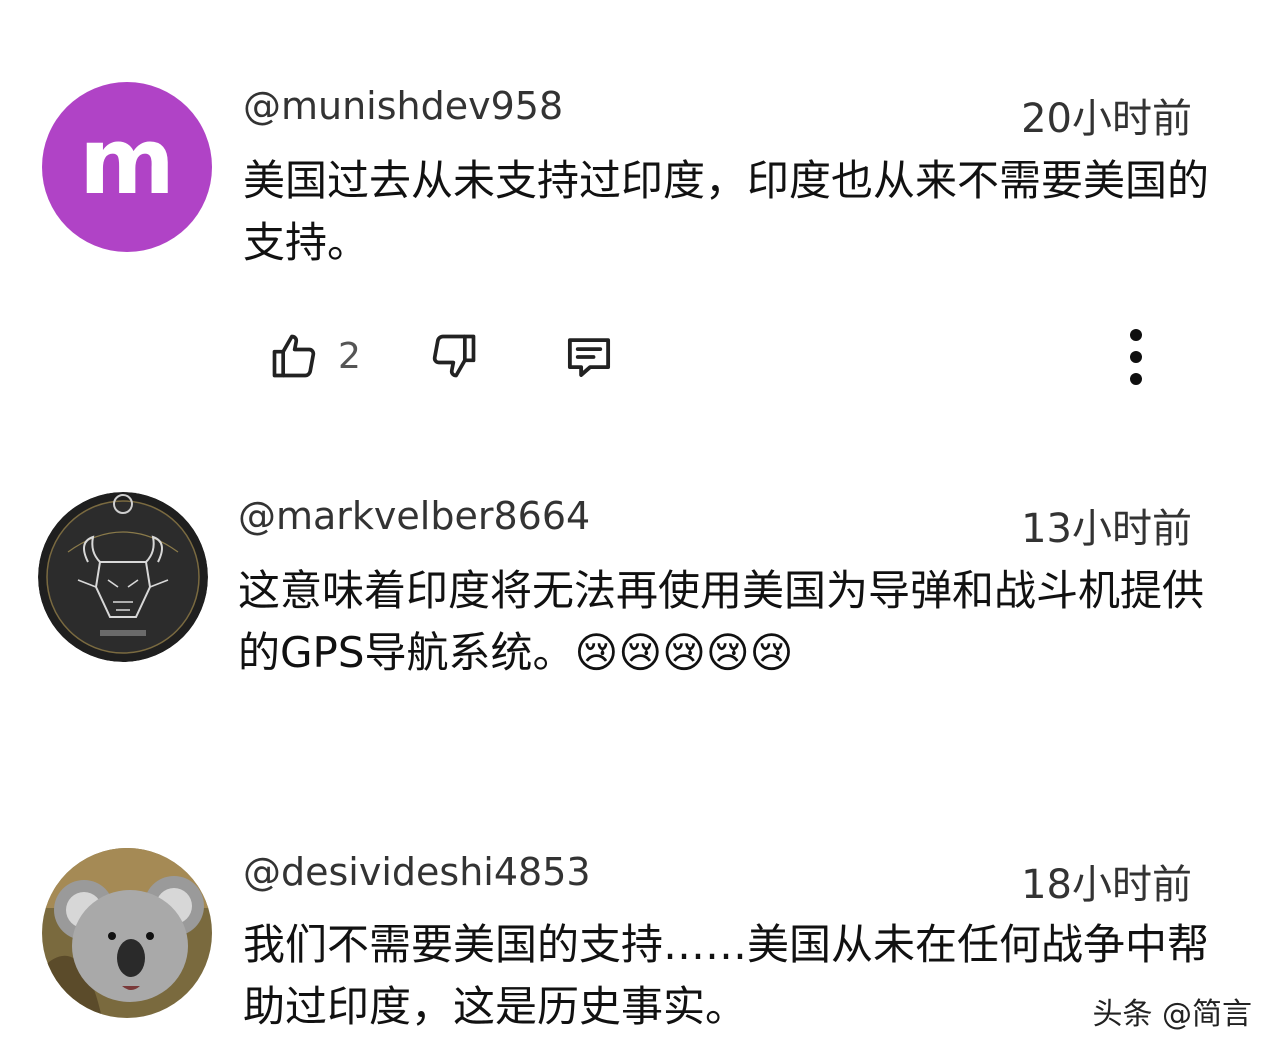 This screenshot has width=1280, height=1055. I want to click on comment-actions: 2, so click(718, 359).